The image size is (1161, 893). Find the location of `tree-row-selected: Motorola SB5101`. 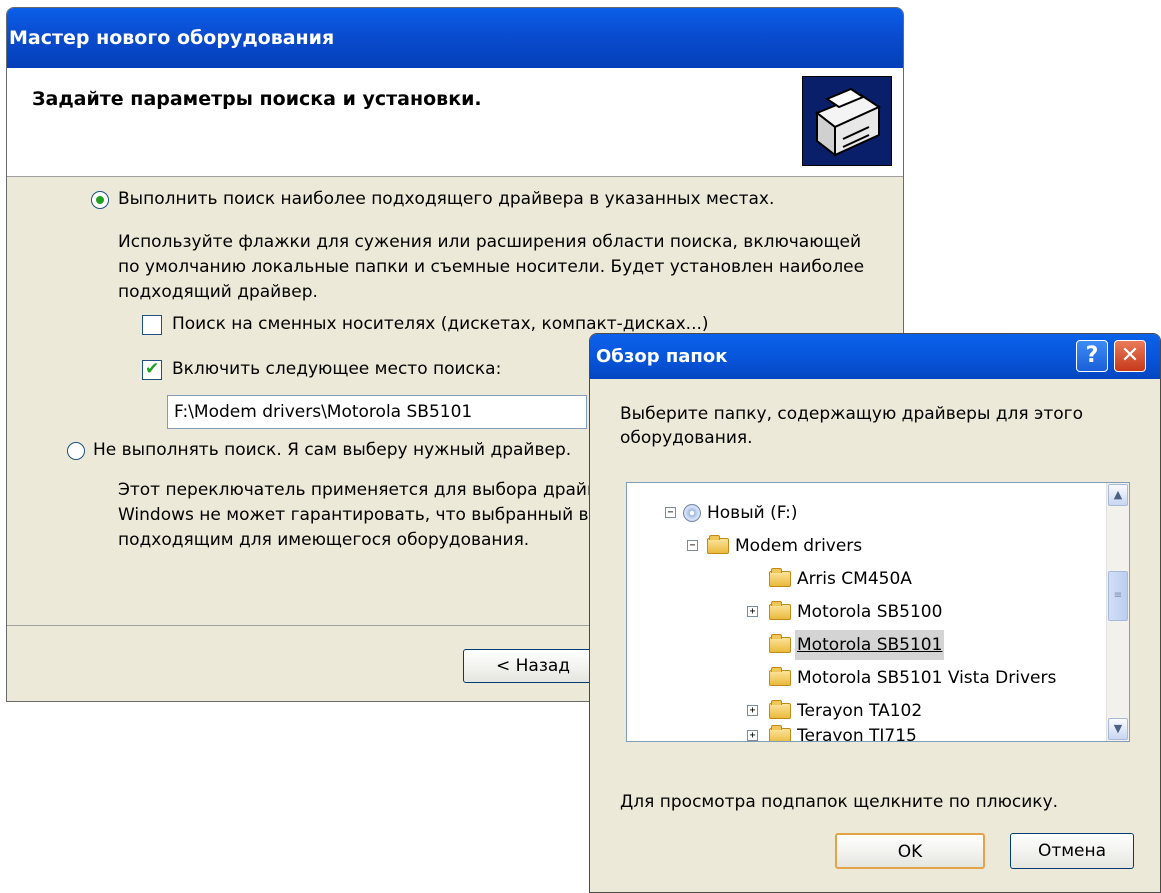

tree-row-selected: Motorola SB5101 is located at coordinates (867, 645).